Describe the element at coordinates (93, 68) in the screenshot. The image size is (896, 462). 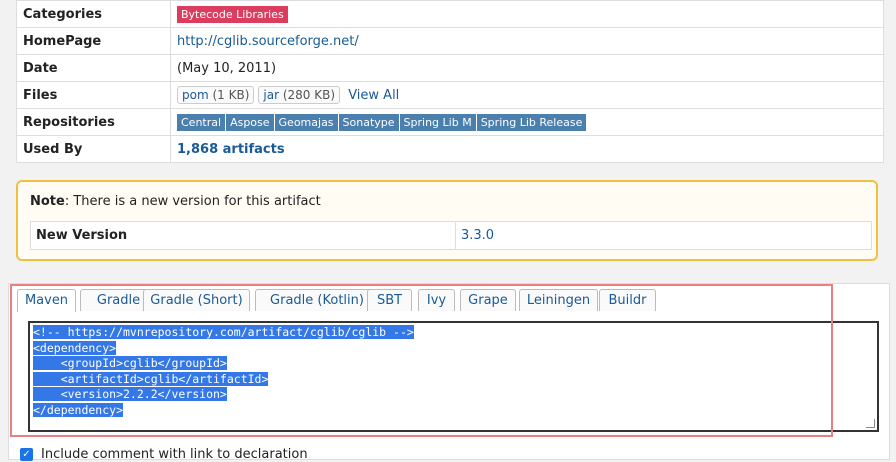
I see `date-label: Date` at that location.